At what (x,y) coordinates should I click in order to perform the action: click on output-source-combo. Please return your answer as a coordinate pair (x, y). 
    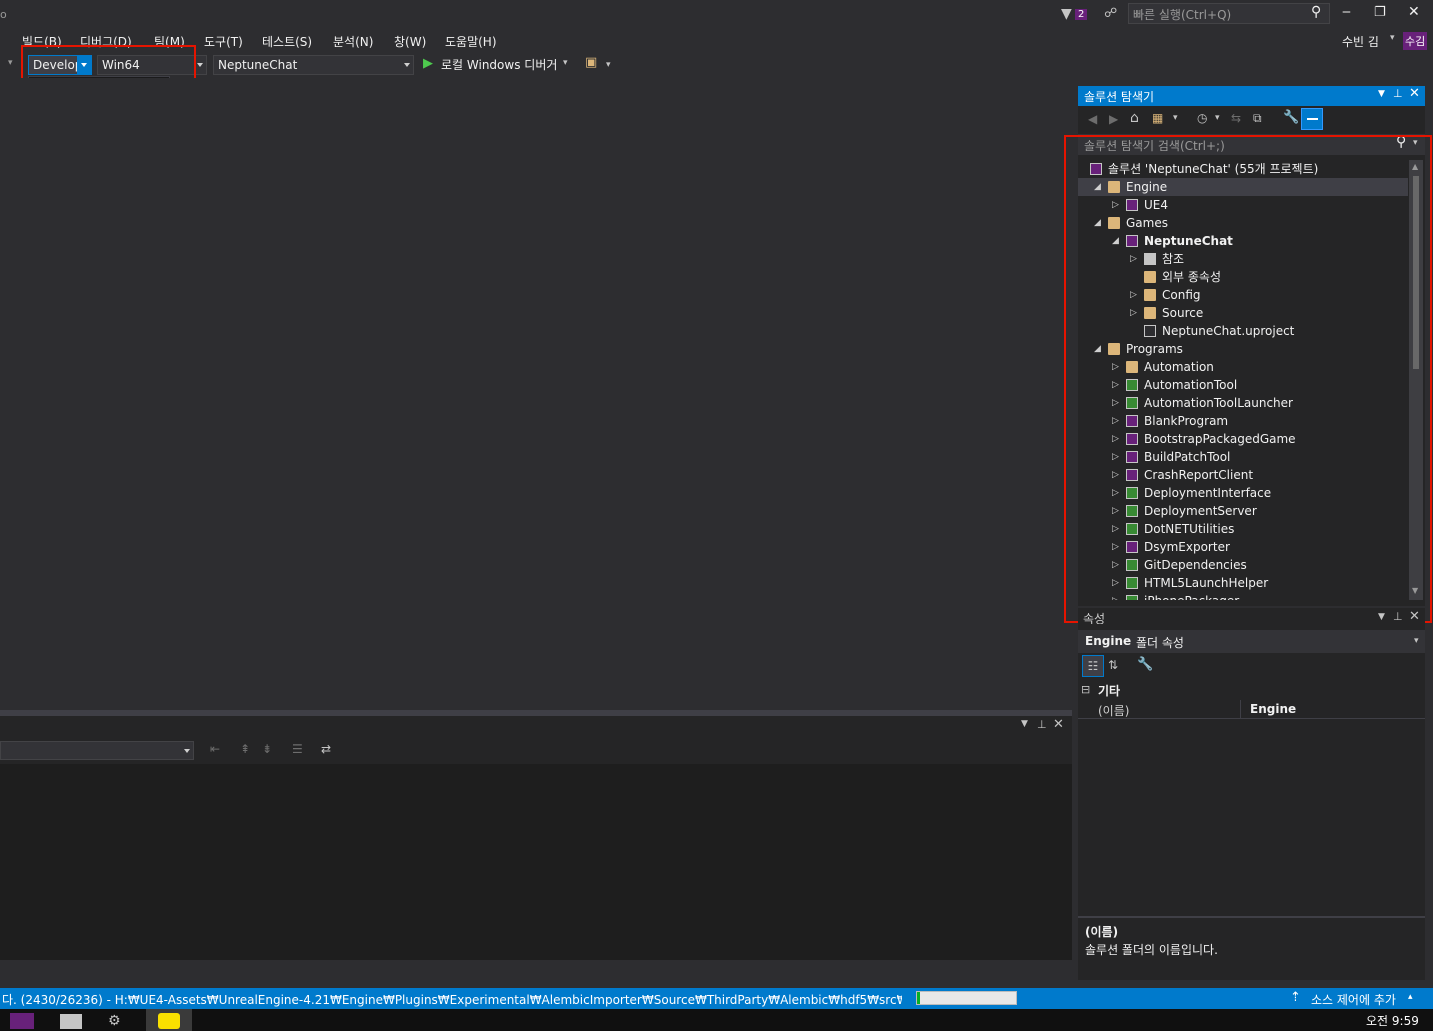
    Looking at the image, I should click on (97, 750).